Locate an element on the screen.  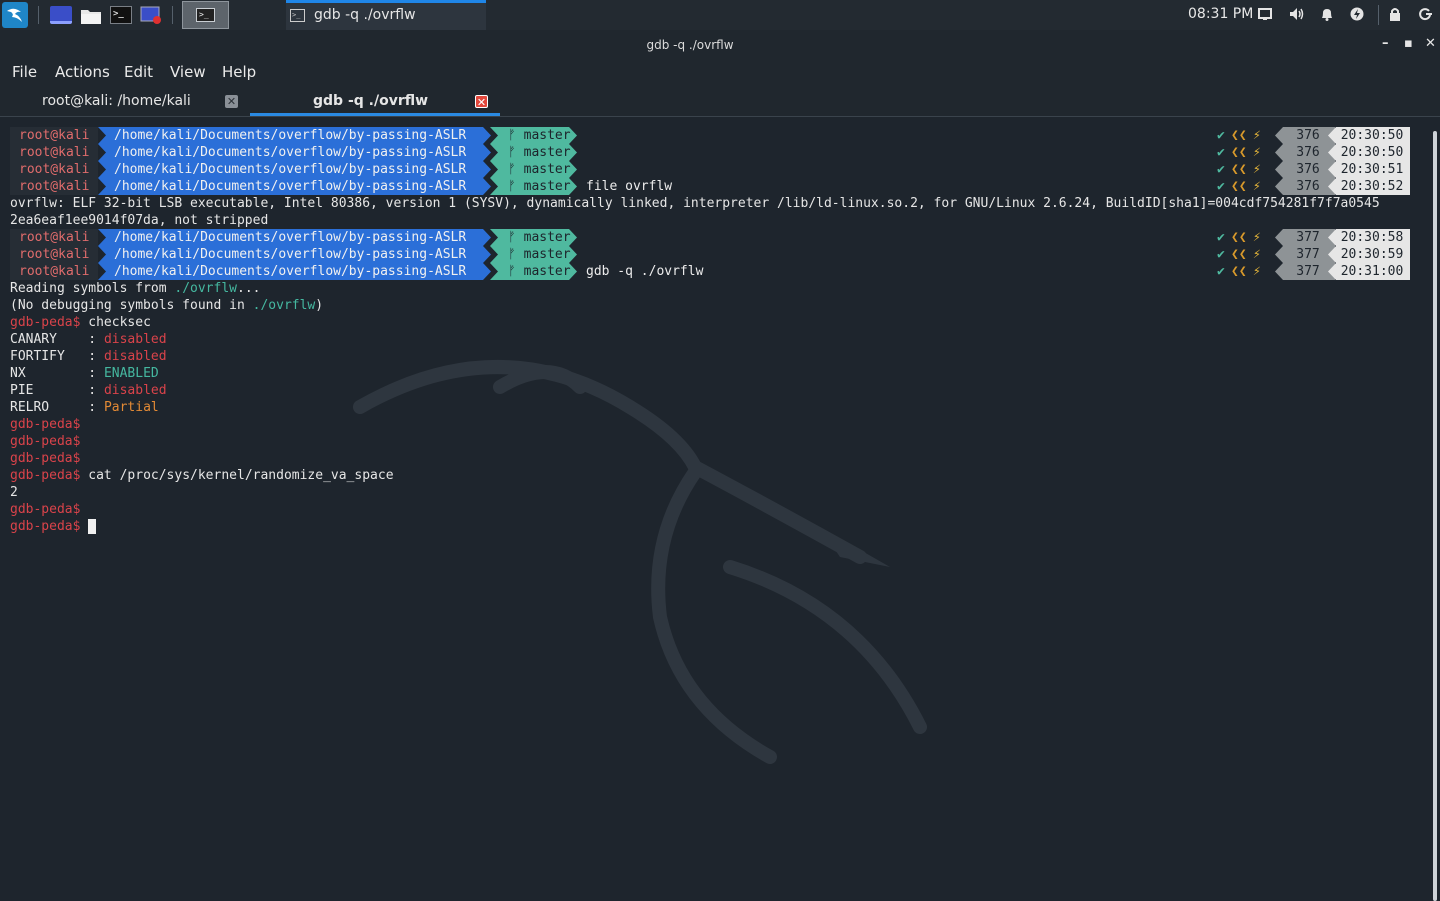
terminal-task-button: >_ is located at coordinates (205, 15).